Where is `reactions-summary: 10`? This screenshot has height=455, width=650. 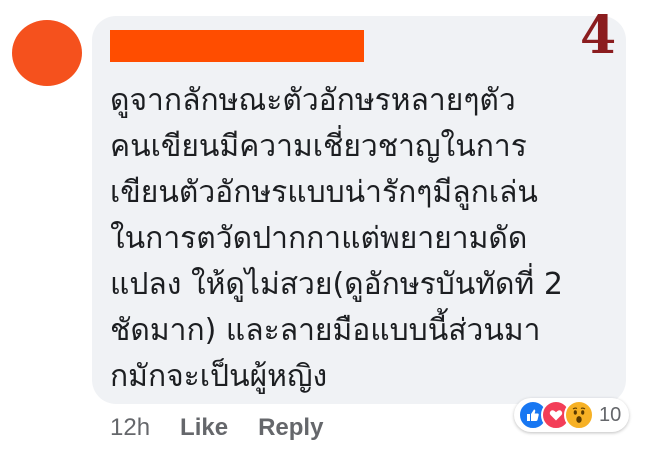
reactions-summary: 10 is located at coordinates (572, 415).